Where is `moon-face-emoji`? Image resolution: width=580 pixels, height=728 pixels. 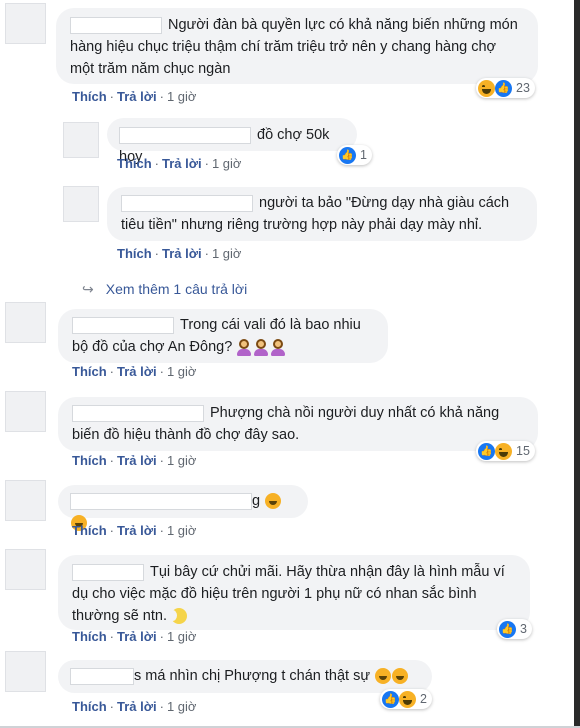
moon-face-emoji is located at coordinates (178, 616).